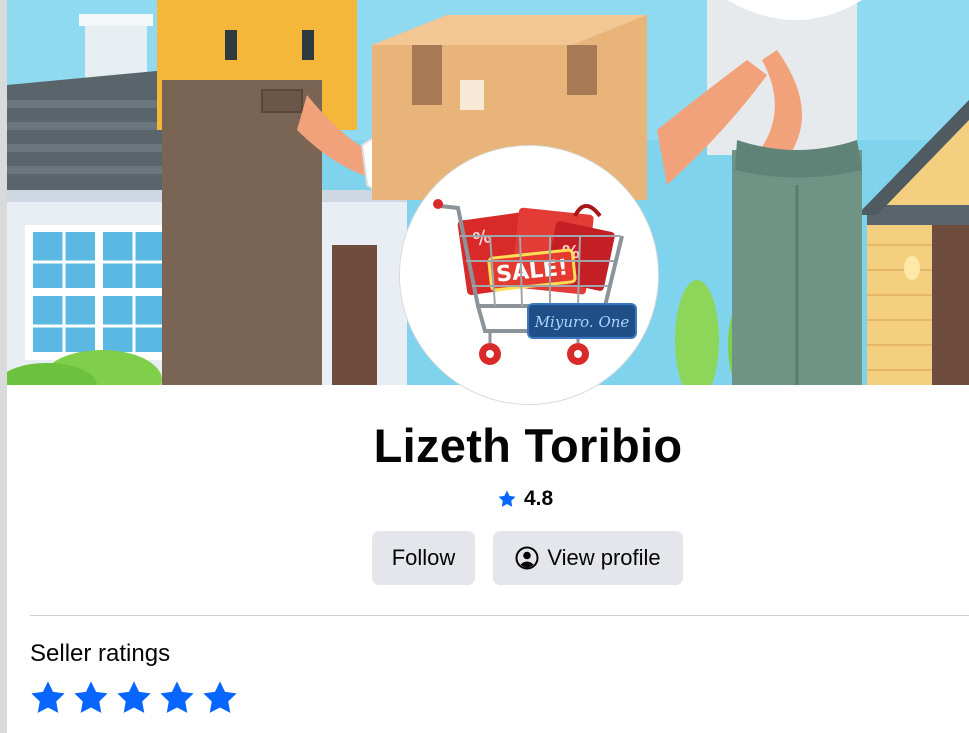 The height and width of the screenshot is (733, 969). What do you see at coordinates (100, 653) in the screenshot?
I see `seller-ratings-heading: Seller ratings` at bounding box center [100, 653].